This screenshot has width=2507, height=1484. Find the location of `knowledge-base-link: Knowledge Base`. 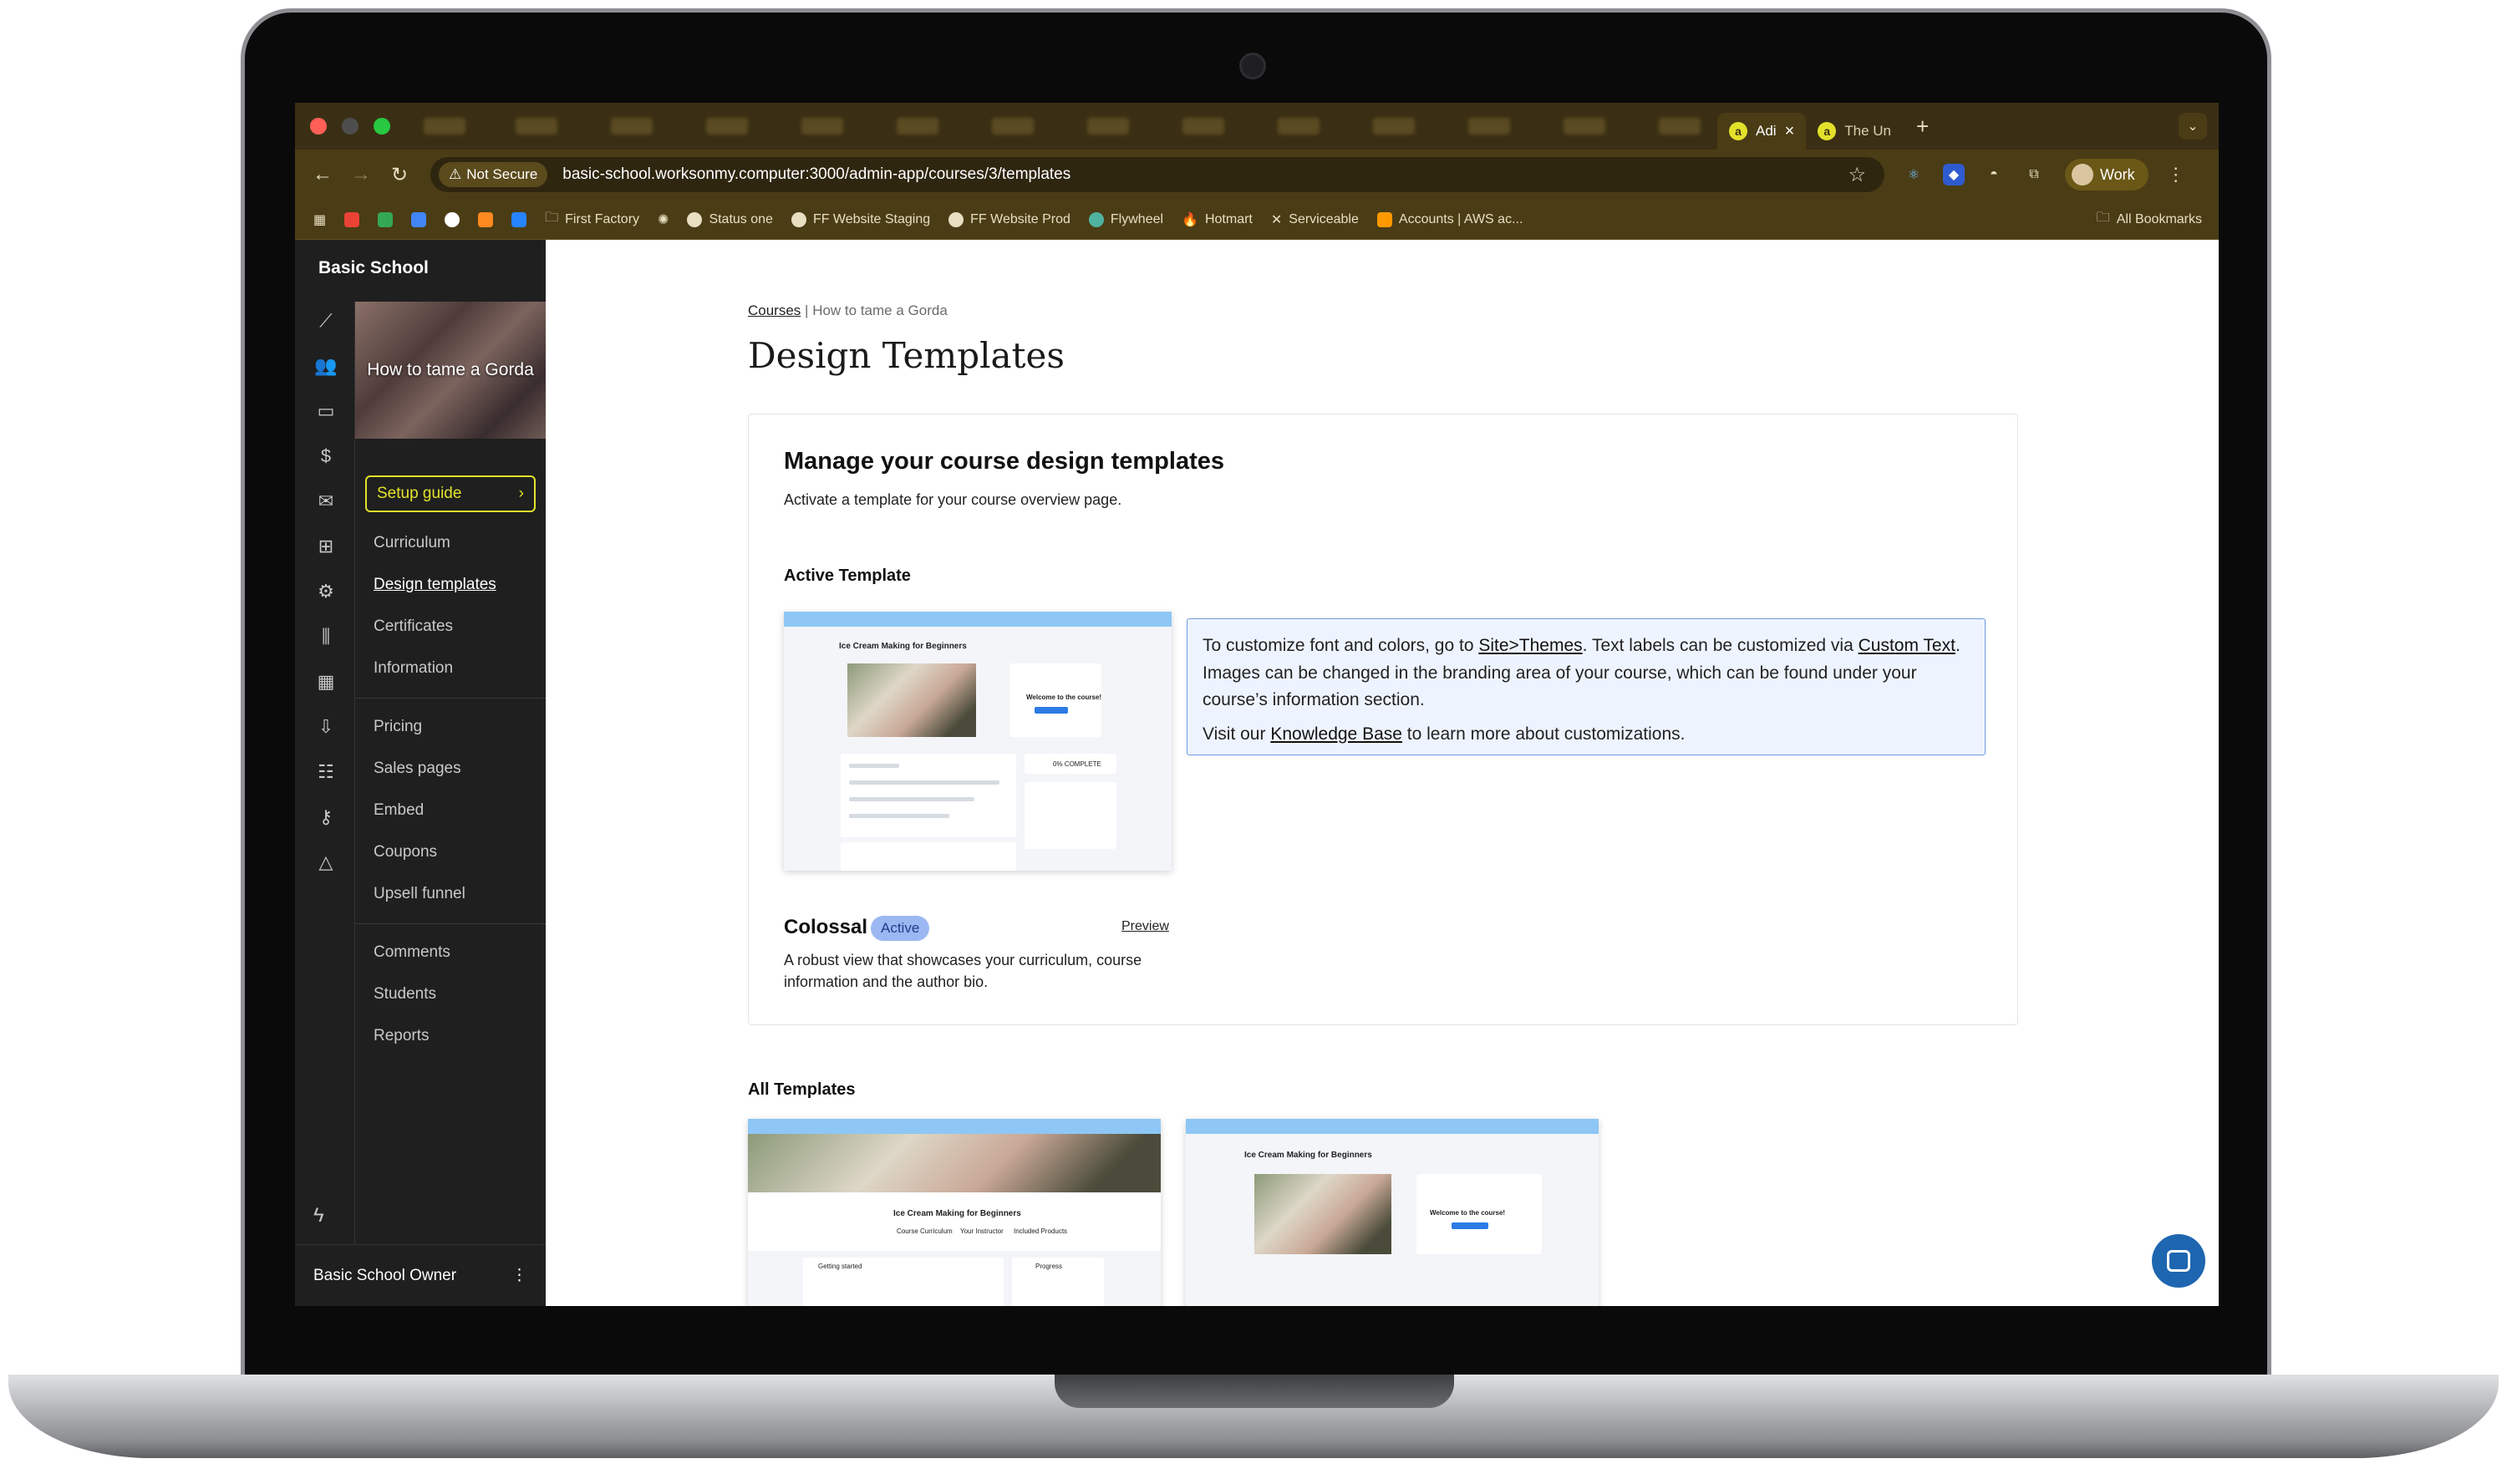

knowledge-base-link: Knowledge Base is located at coordinates (1336, 734).